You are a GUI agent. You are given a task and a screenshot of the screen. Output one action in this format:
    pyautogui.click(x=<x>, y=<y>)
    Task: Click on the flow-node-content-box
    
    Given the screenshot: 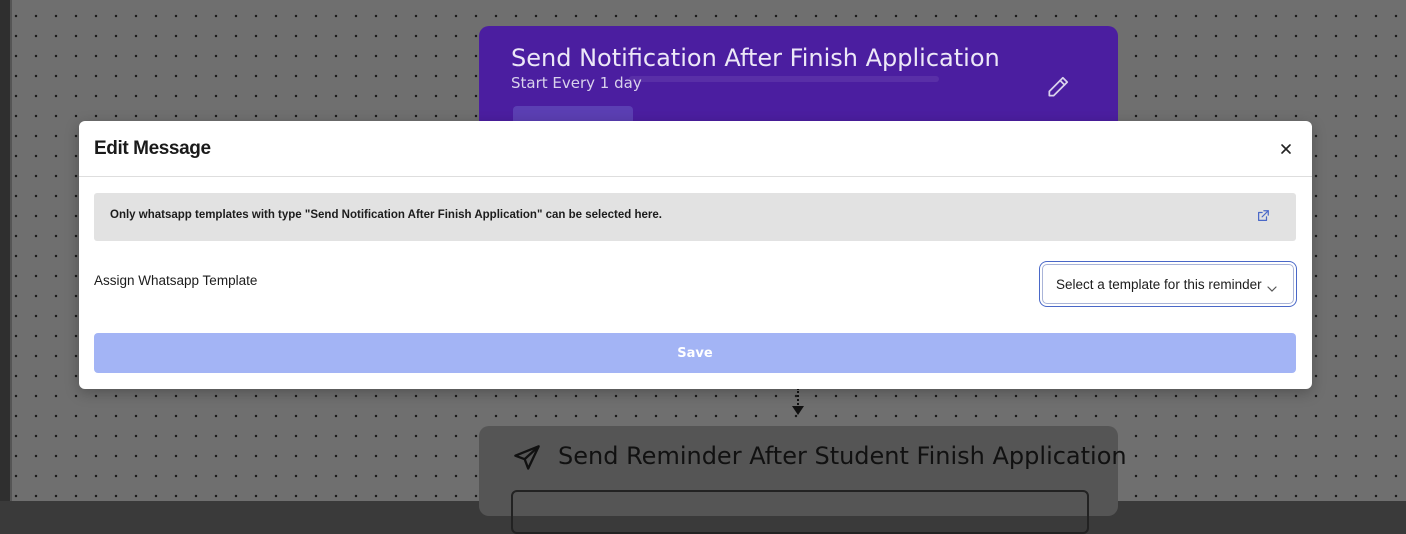 What is the action you would take?
    pyautogui.click(x=800, y=512)
    